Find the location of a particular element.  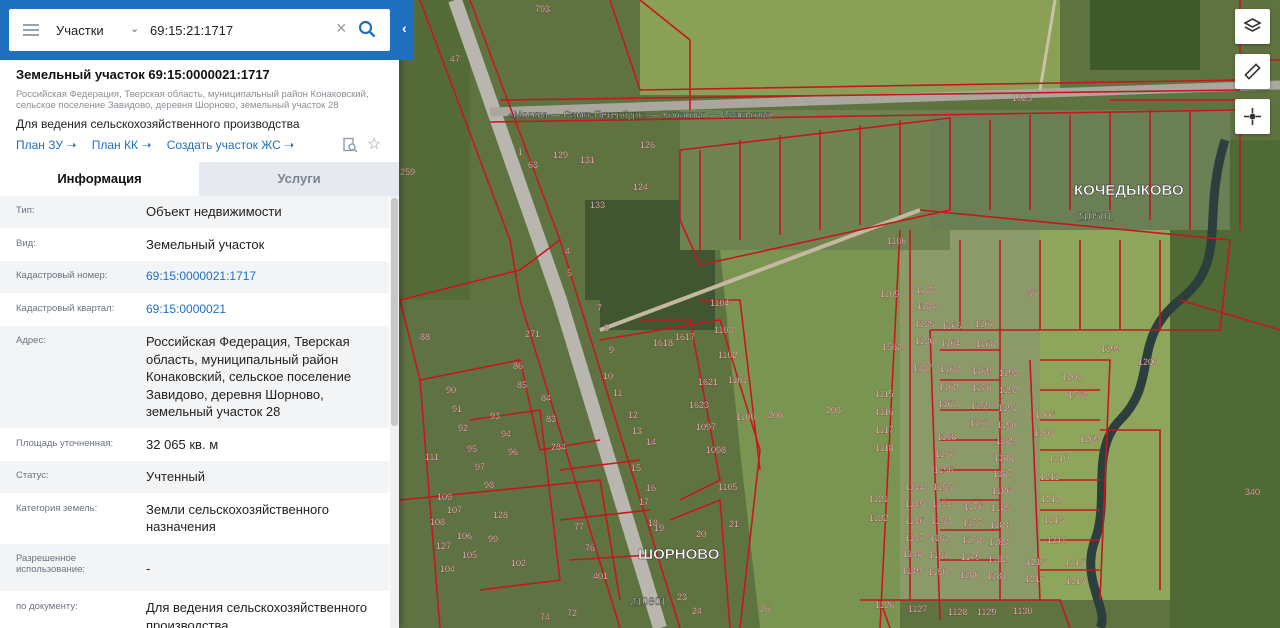

svg-text: 1200 is located at coordinates (1148, 362).